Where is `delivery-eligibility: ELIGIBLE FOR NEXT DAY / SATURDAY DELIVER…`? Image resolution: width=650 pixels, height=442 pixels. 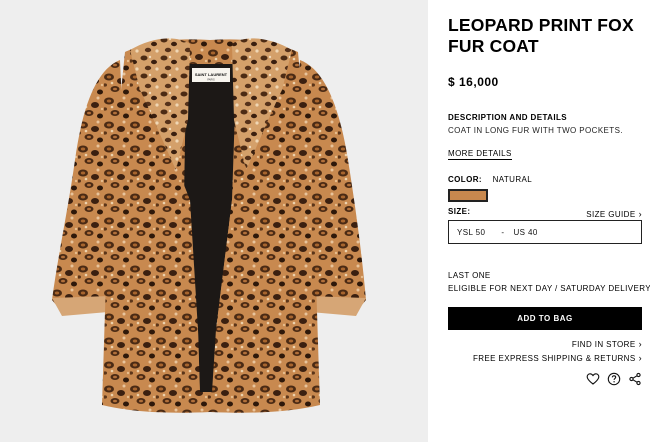
delivery-eligibility: ELIGIBLE FOR NEXT DAY / SATURDAY DELIVER… is located at coordinates (549, 288).